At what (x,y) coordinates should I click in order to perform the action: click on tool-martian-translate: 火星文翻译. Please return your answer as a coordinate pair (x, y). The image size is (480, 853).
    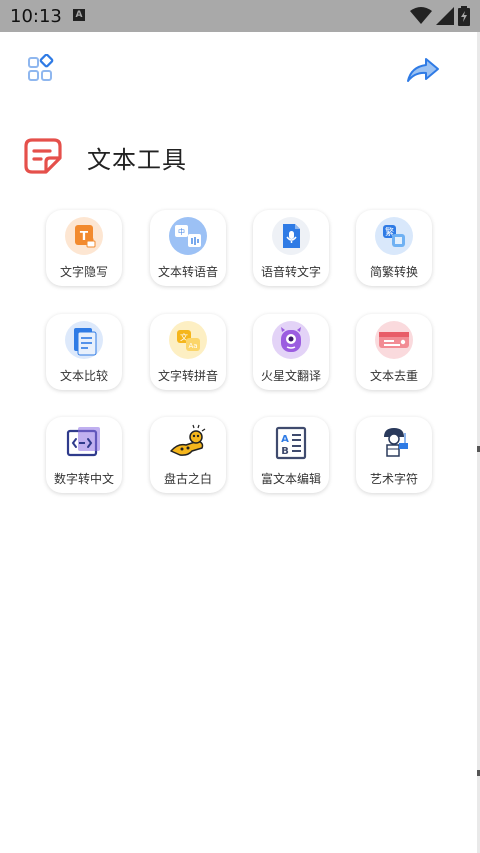
    Looking at the image, I should click on (291, 352).